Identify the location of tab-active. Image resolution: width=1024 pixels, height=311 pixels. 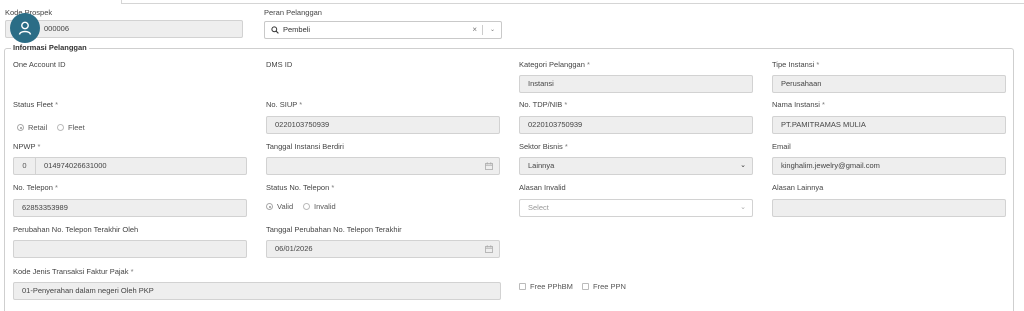
(61, 2).